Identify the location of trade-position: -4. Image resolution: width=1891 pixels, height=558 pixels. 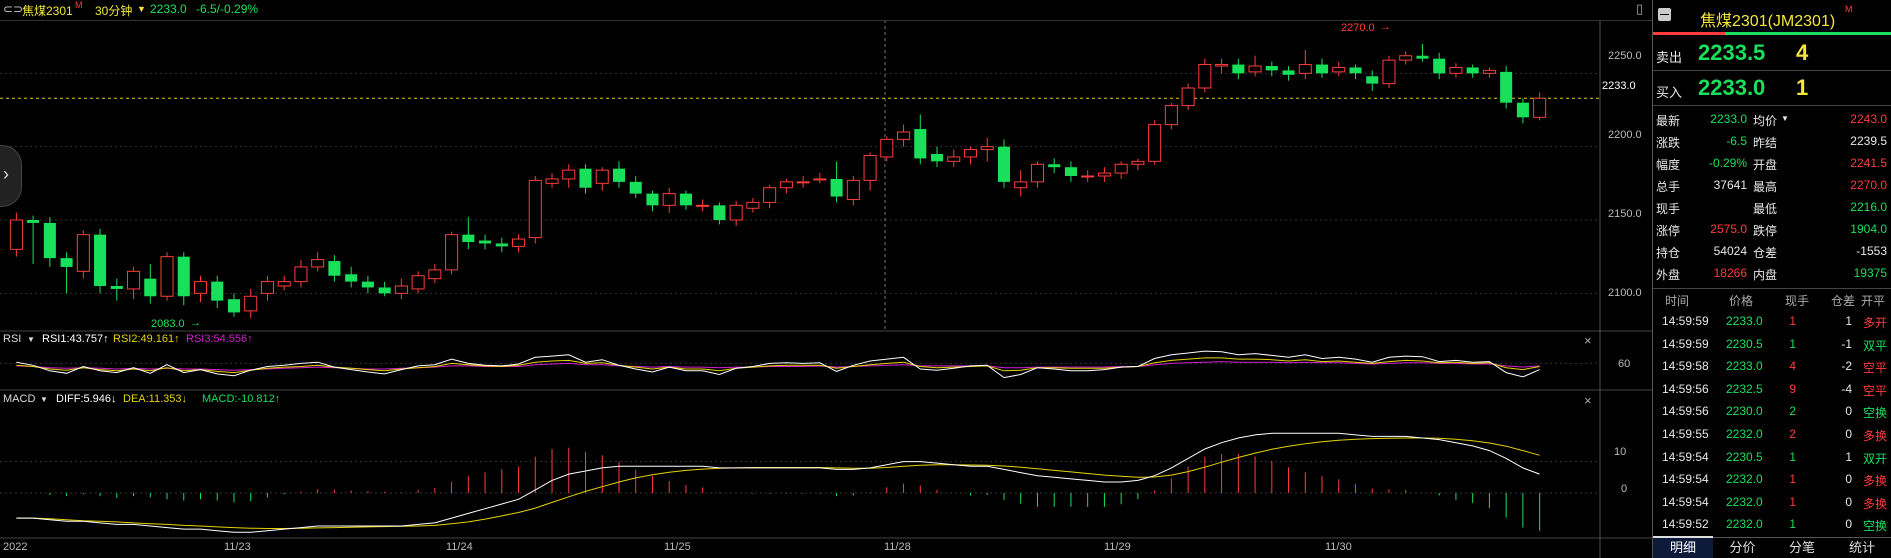
(1846, 388).